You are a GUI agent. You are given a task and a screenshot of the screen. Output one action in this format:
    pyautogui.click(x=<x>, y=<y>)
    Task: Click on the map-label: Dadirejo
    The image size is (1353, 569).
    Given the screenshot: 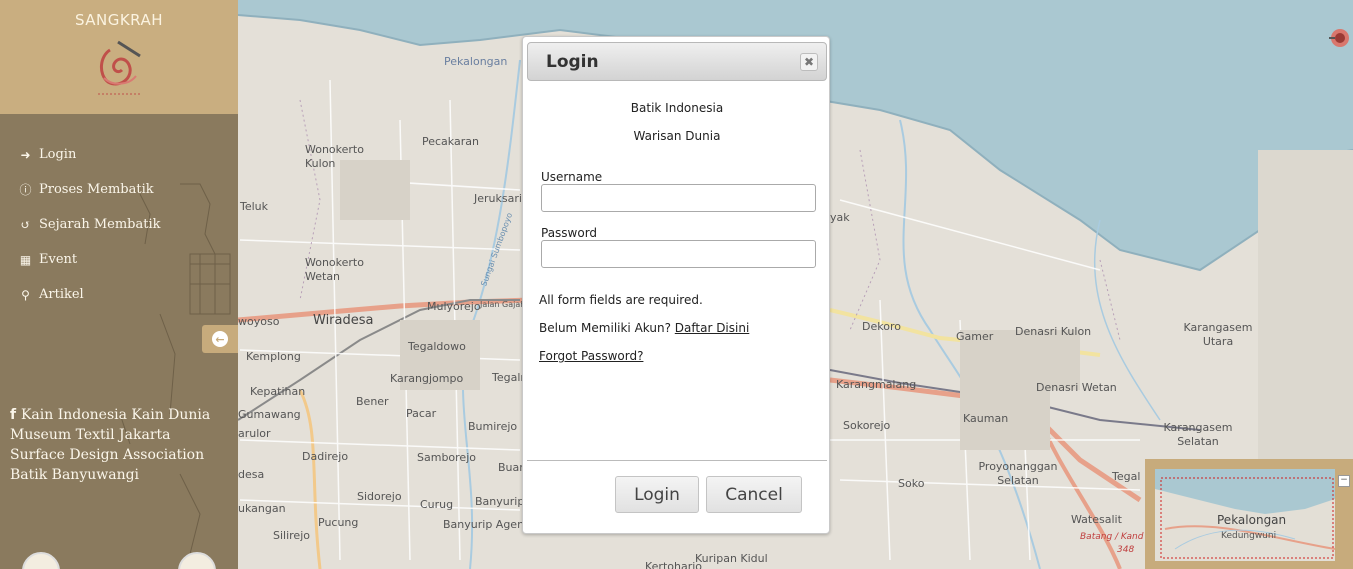 What is the action you would take?
    pyautogui.click(x=325, y=456)
    